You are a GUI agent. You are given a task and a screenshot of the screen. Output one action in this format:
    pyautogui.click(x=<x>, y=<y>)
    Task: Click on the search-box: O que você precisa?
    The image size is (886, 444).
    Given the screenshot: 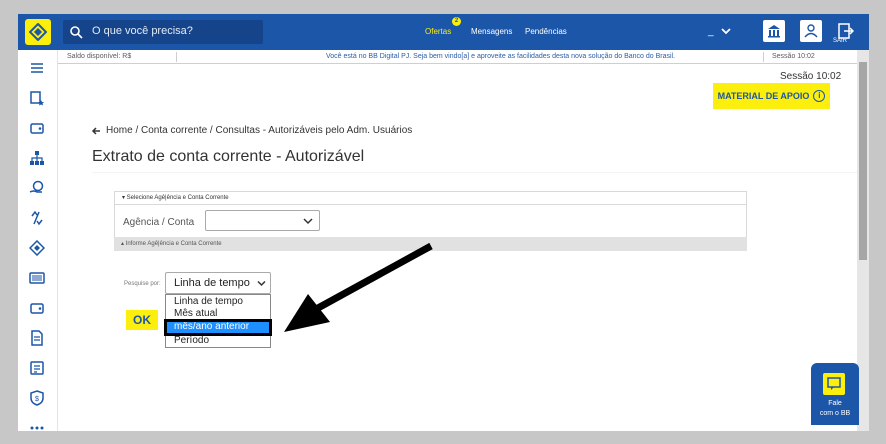 What is the action you would take?
    pyautogui.click(x=163, y=32)
    